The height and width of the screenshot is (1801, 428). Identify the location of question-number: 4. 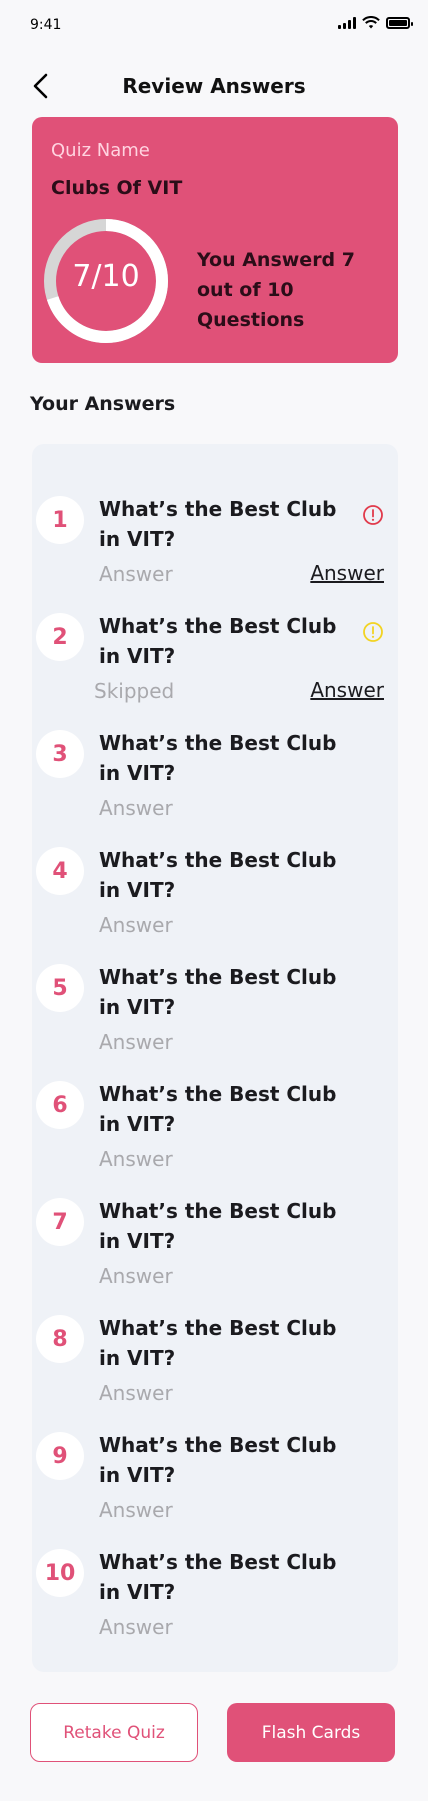
(60, 871).